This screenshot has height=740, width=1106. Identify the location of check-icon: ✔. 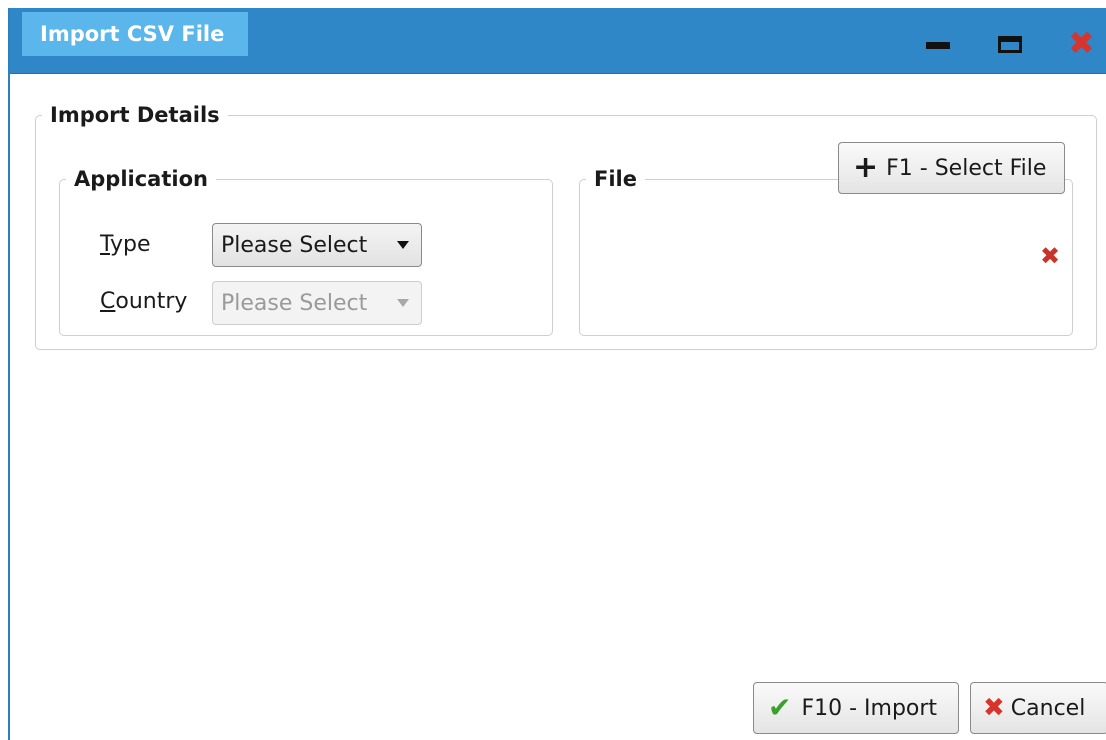
(780, 707).